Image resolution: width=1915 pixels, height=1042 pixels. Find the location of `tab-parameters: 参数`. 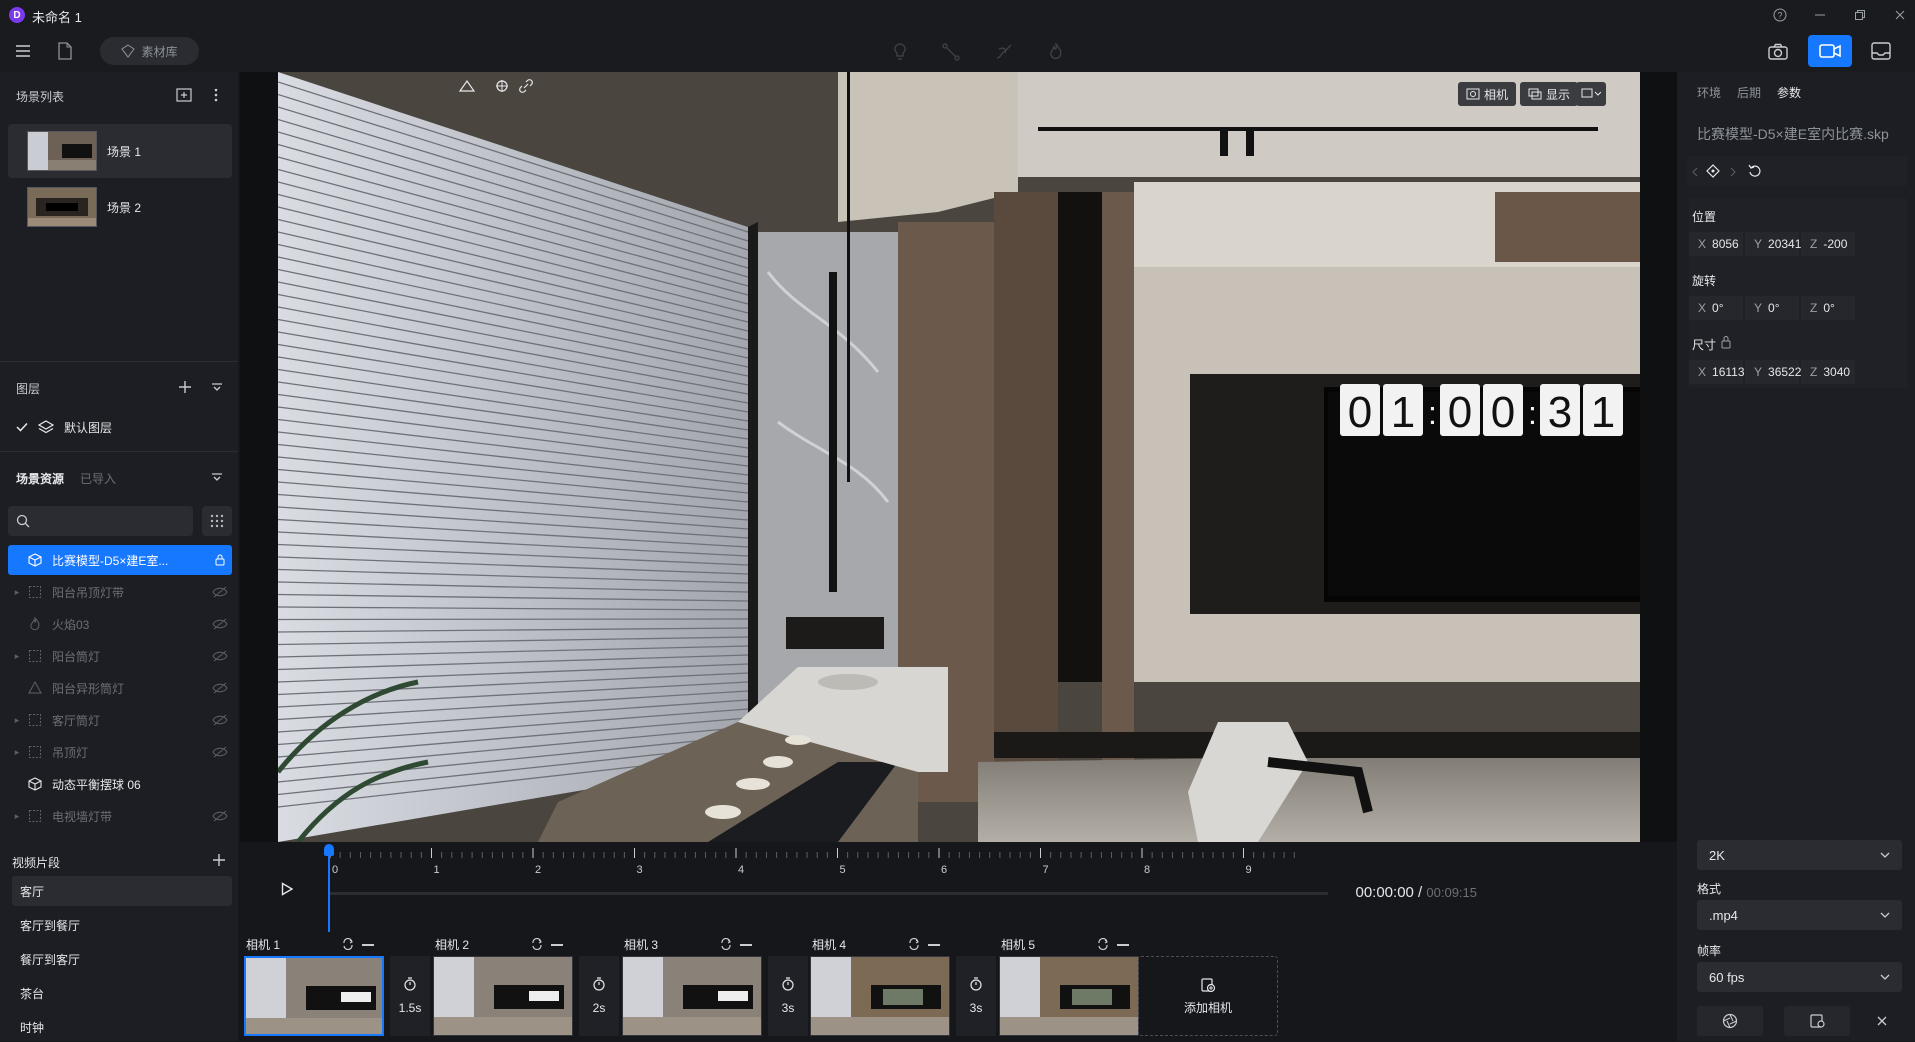

tab-parameters: 参数 is located at coordinates (1789, 92).